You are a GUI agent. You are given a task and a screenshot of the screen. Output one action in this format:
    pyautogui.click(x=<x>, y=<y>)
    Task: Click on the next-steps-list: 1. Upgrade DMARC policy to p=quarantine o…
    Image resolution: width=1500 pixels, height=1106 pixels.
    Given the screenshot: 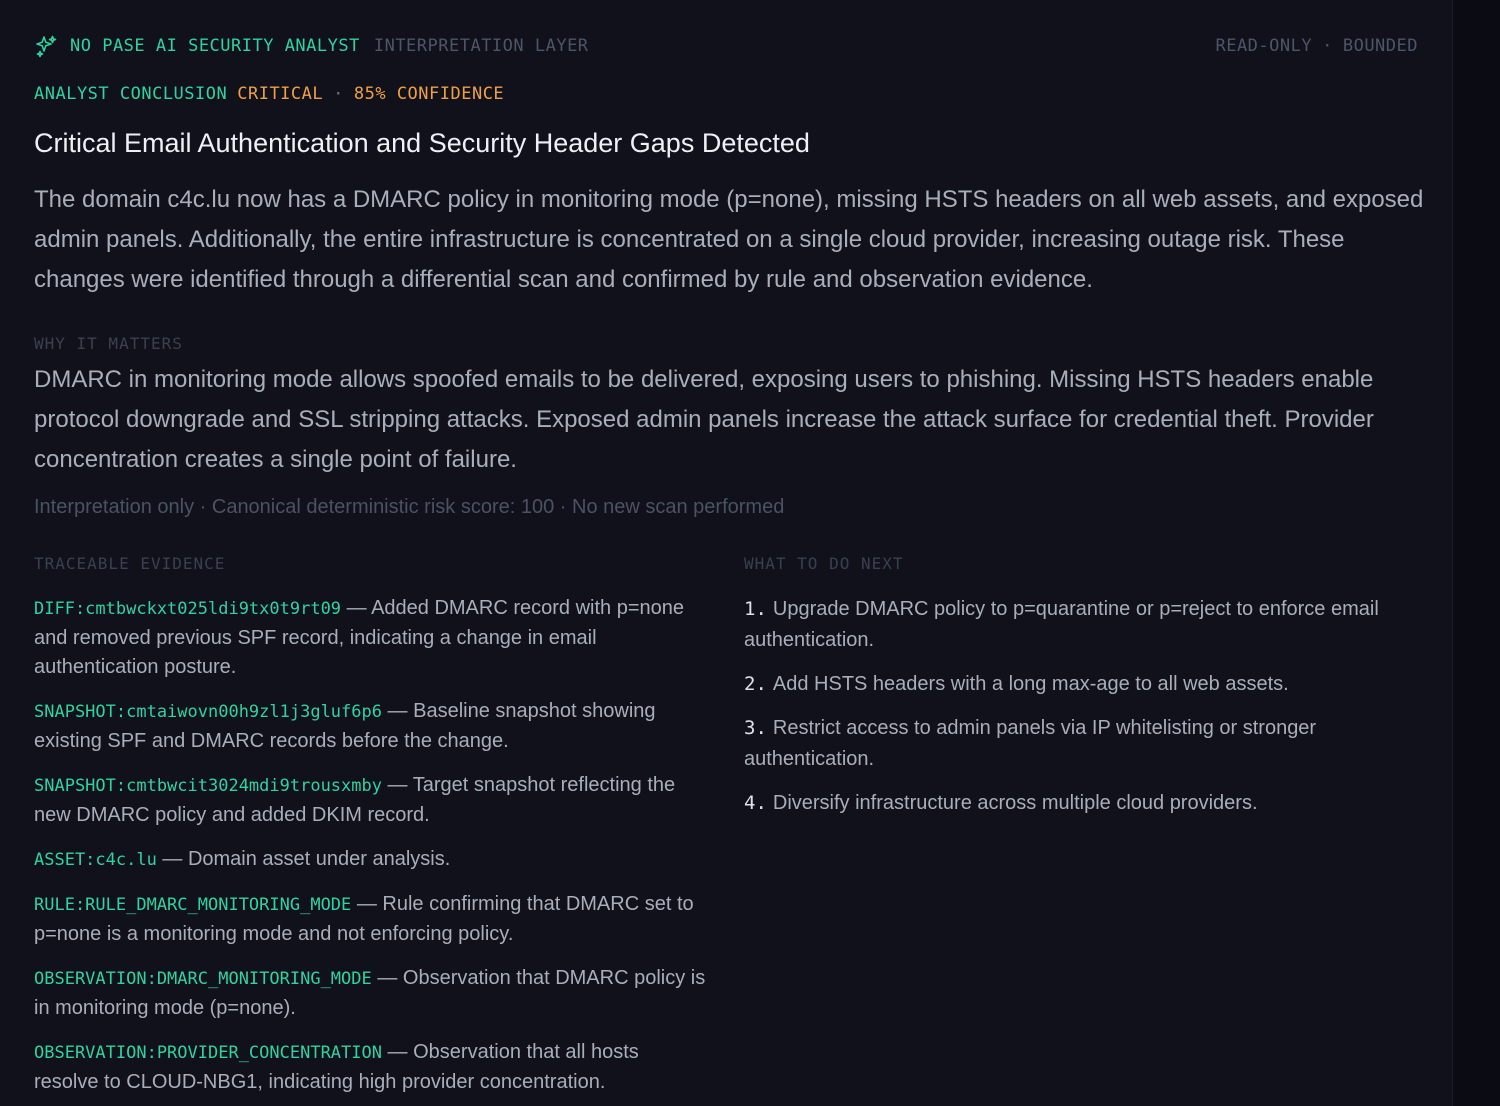 What is the action you would take?
    pyautogui.click(x=1084, y=713)
    